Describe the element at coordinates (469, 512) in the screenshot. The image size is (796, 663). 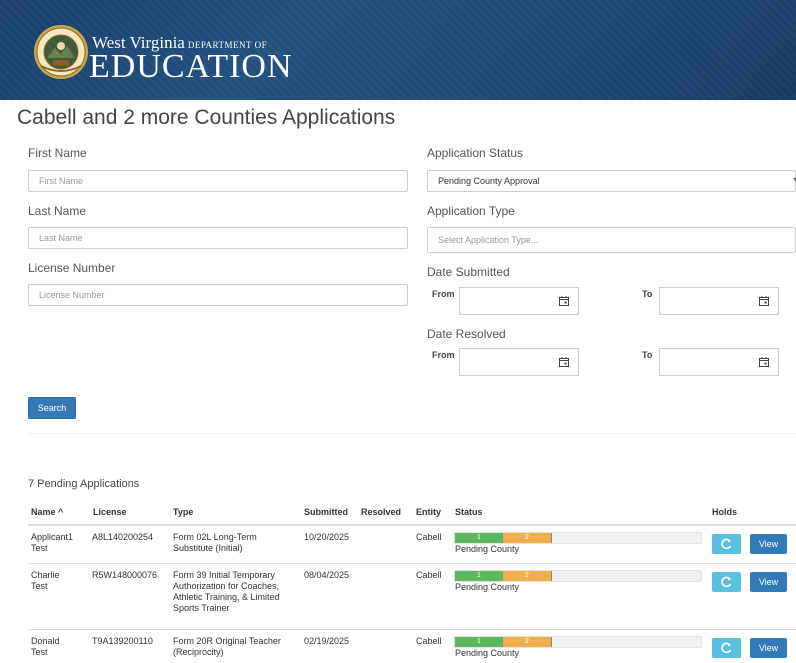
I see `column-header-status: Status` at that location.